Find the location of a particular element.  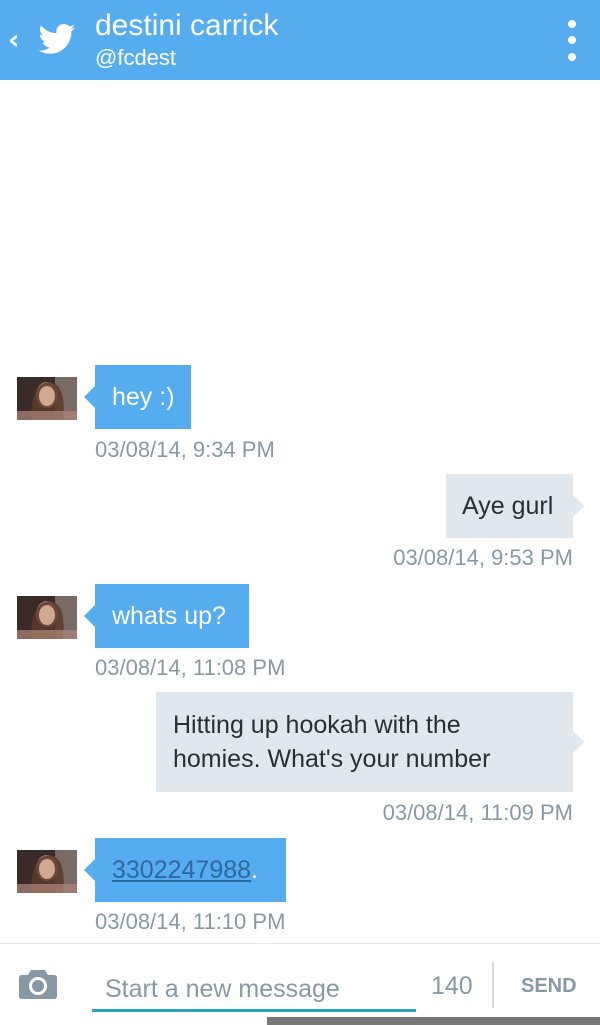

composer-divider is located at coordinates (300, 943).